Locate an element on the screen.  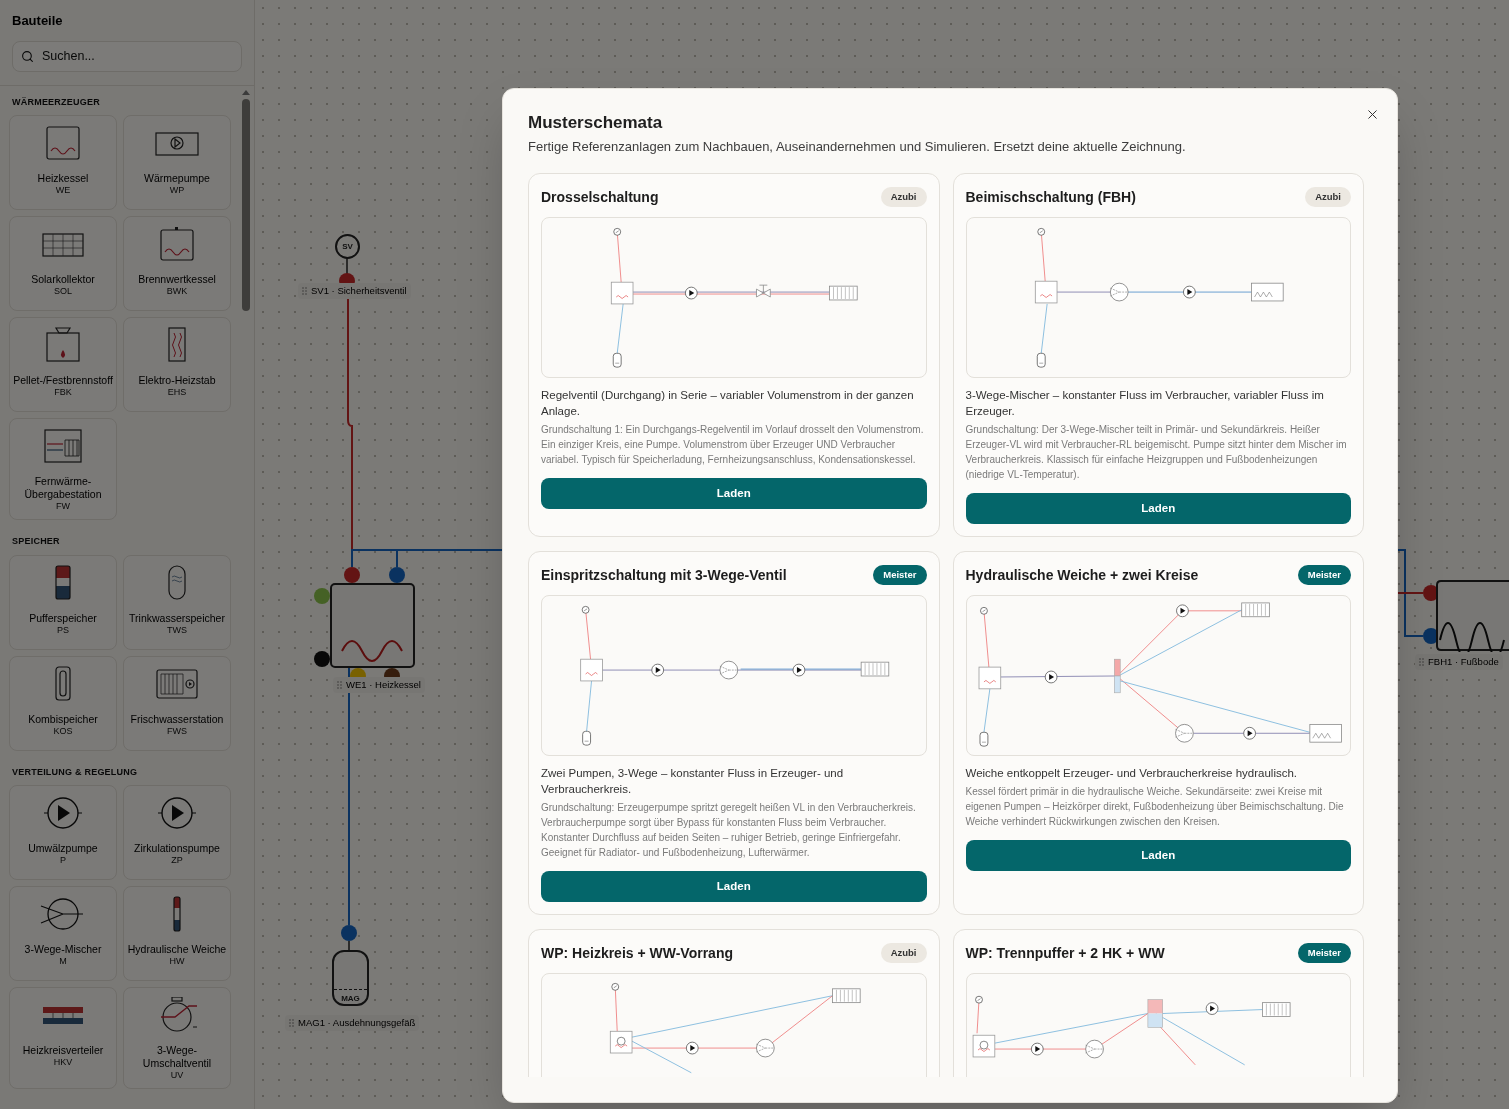
component-tile: Heizkessel WE is located at coordinates (63, 162).